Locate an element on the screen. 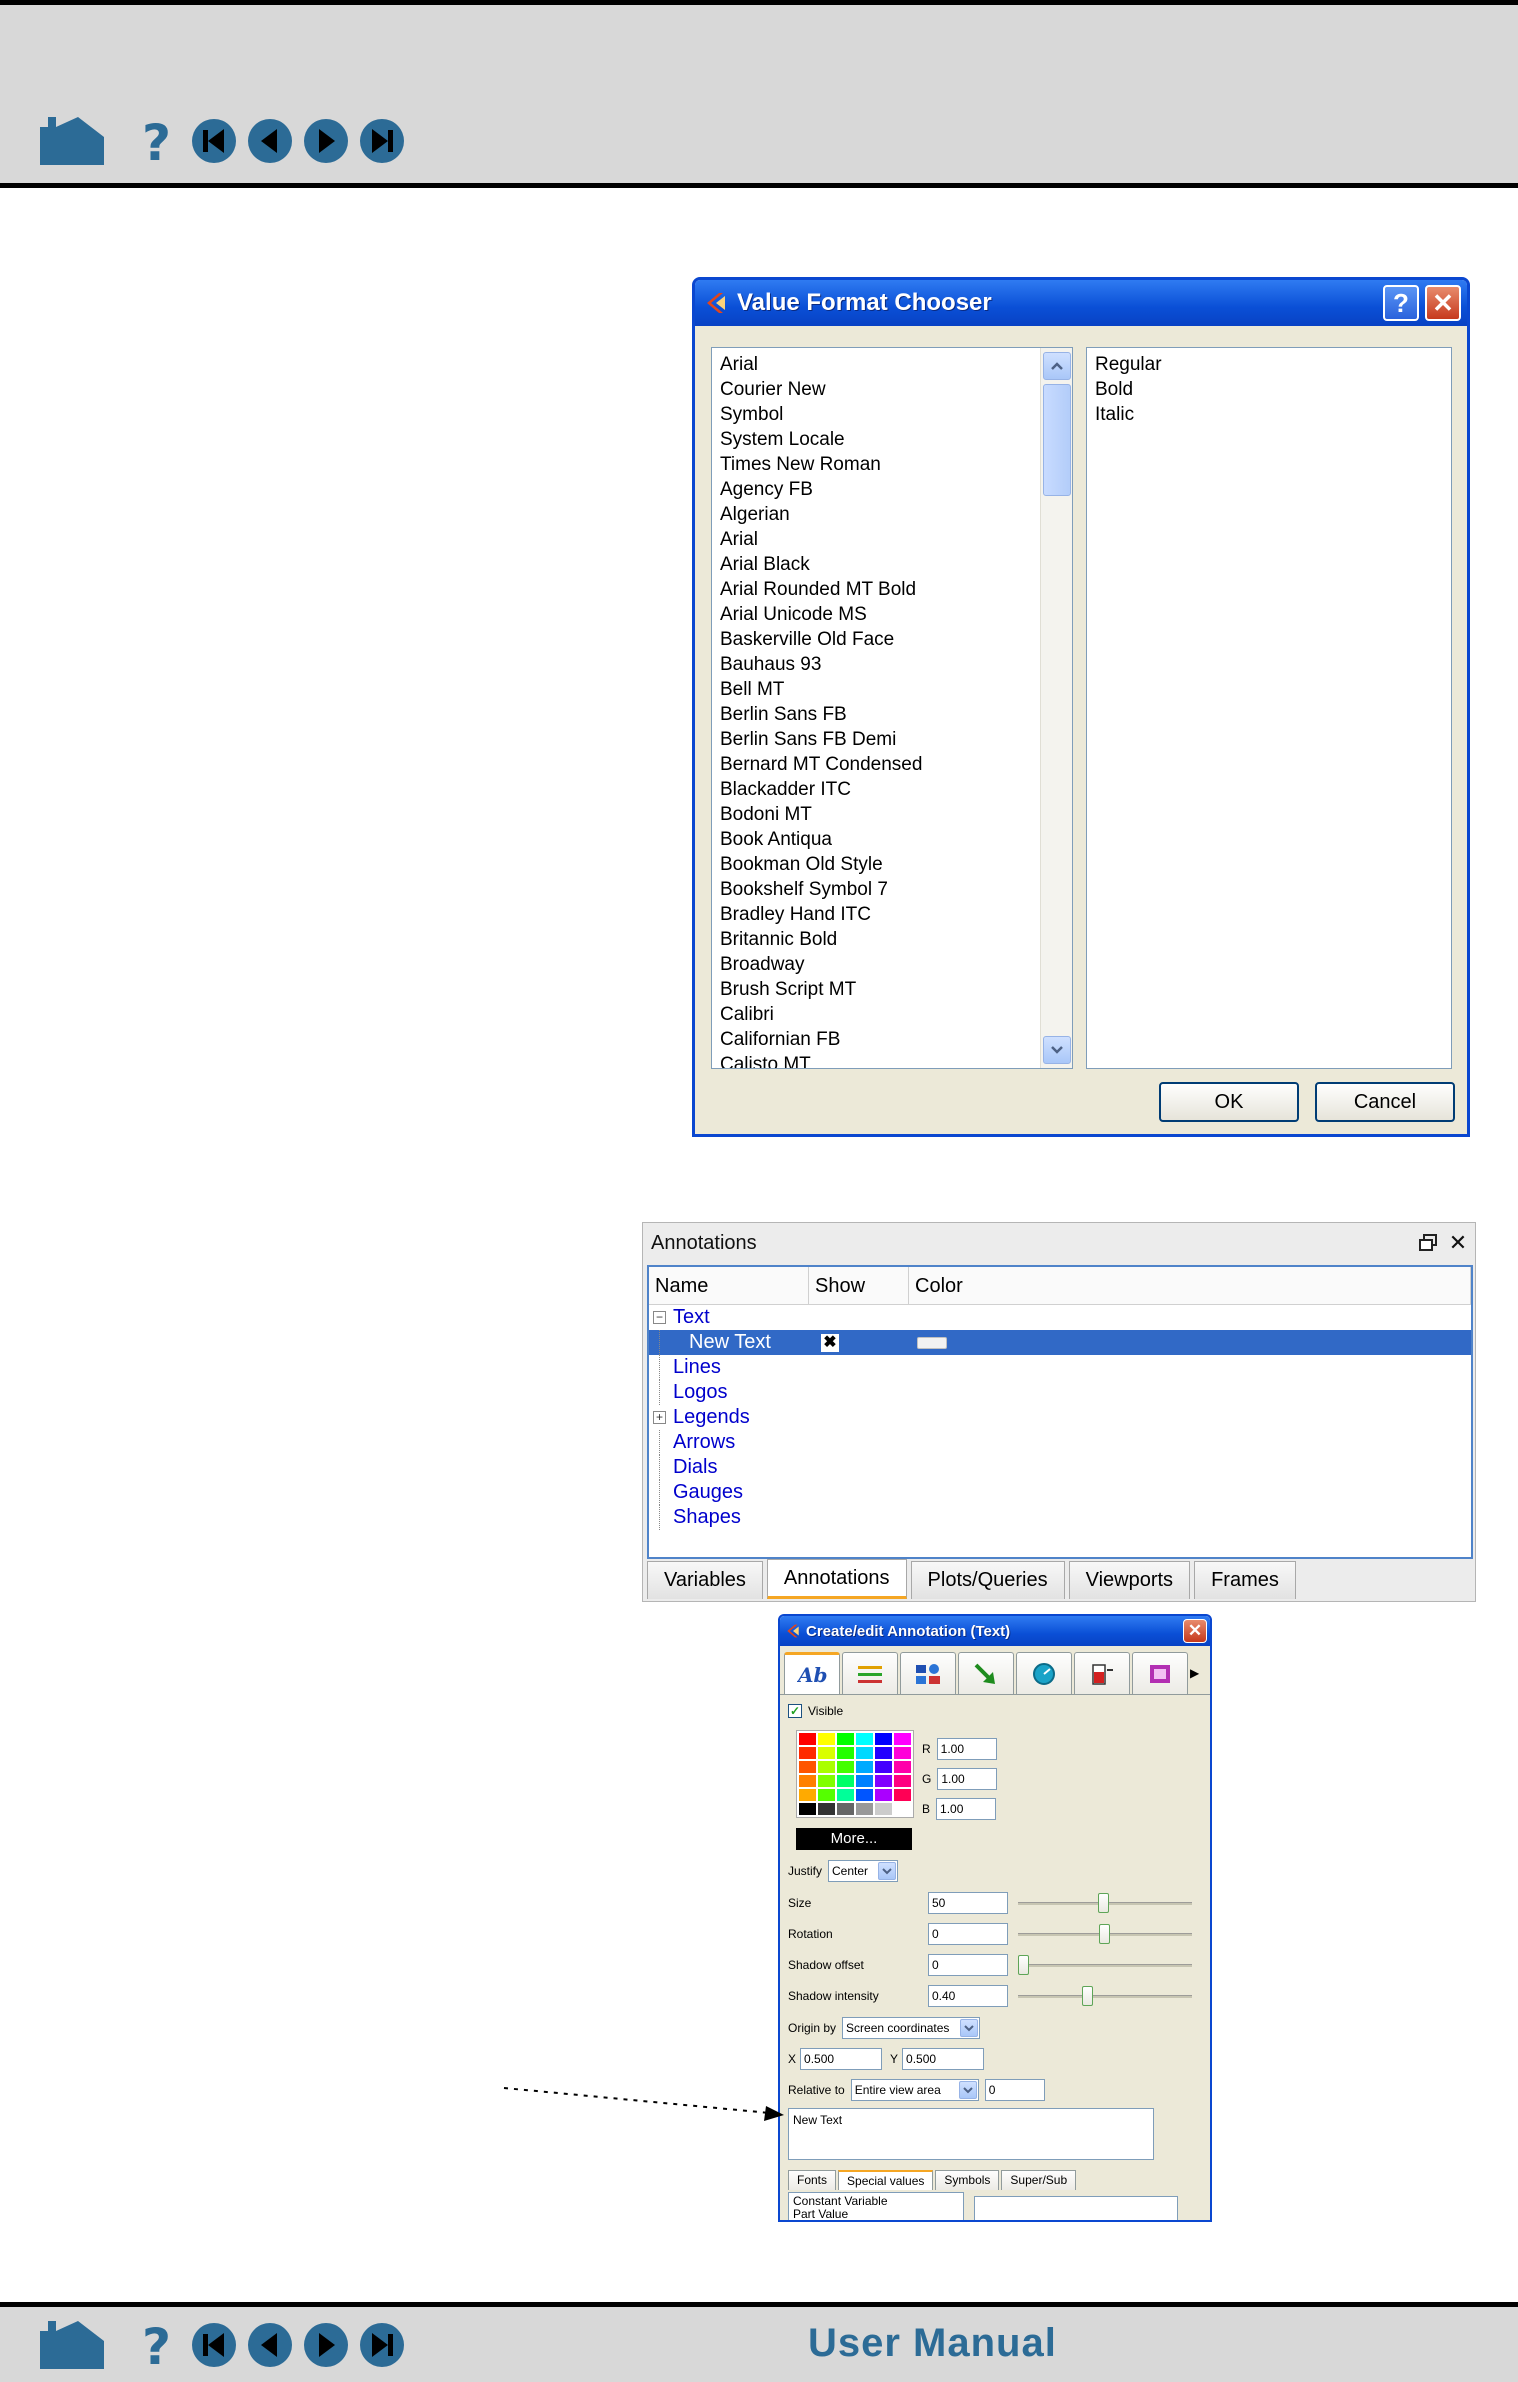 This screenshot has height=2382, width=1518. arrows-tab is located at coordinates (986, 1673).